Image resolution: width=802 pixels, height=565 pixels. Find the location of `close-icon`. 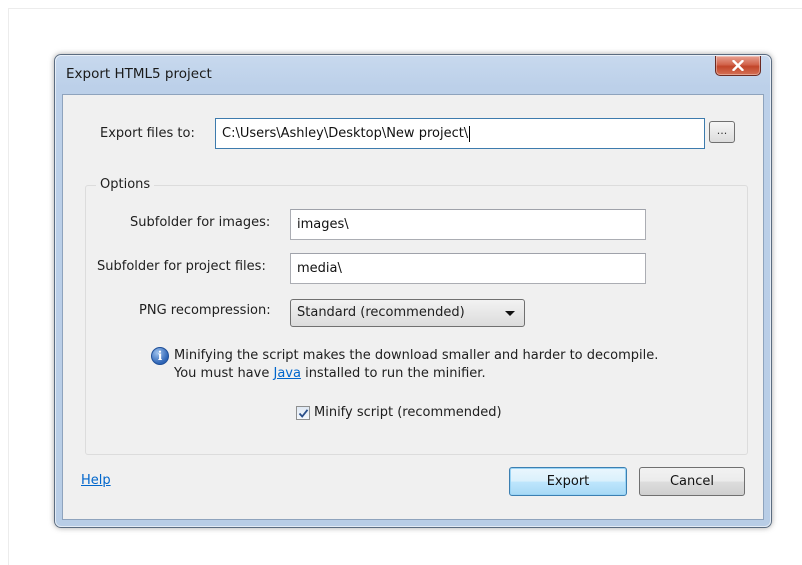

close-icon is located at coordinates (738, 65).